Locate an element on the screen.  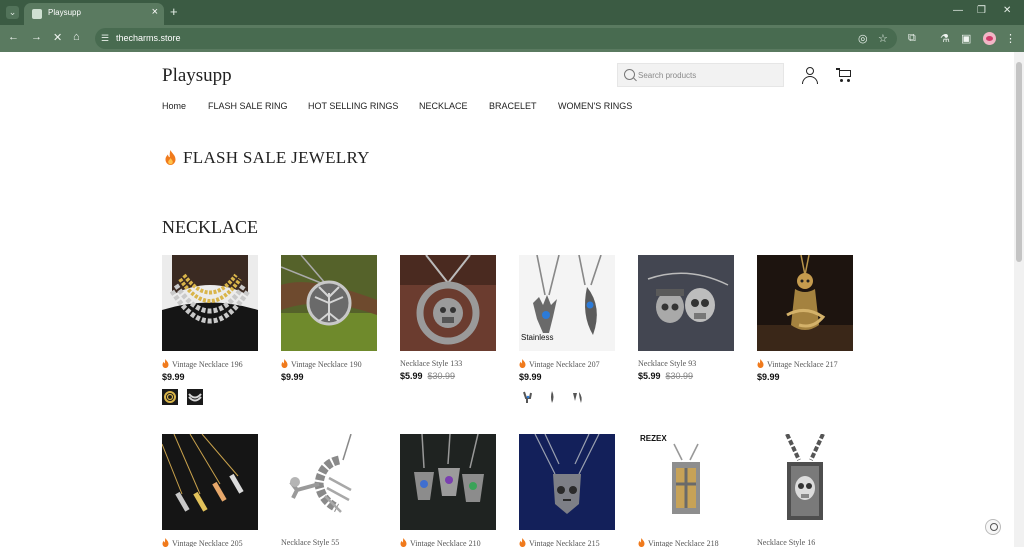
search-input is located at coordinates (708, 75).